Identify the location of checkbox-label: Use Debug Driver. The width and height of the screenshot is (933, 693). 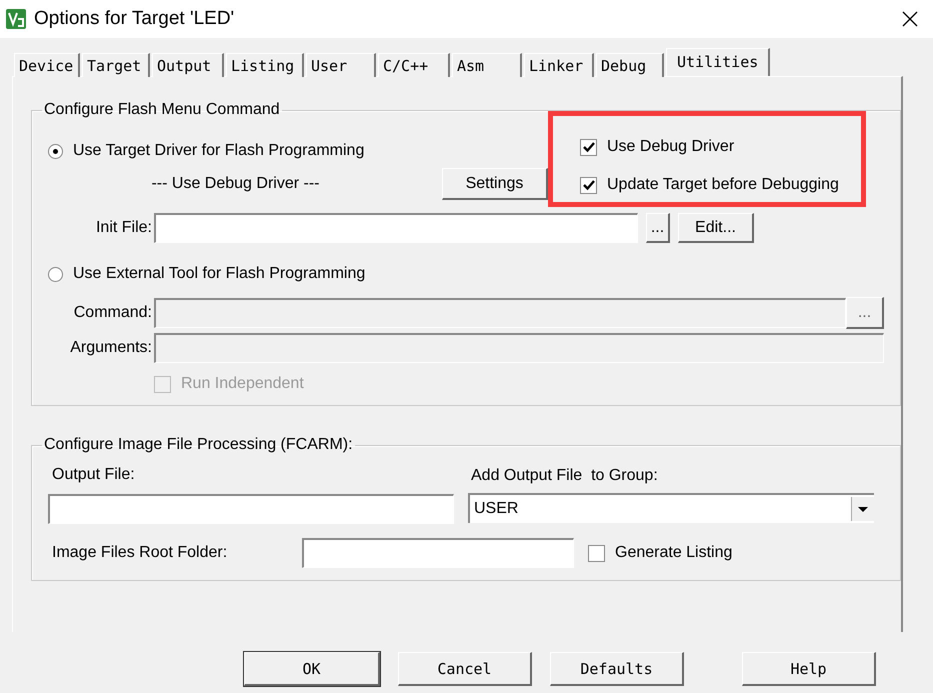
(670, 147).